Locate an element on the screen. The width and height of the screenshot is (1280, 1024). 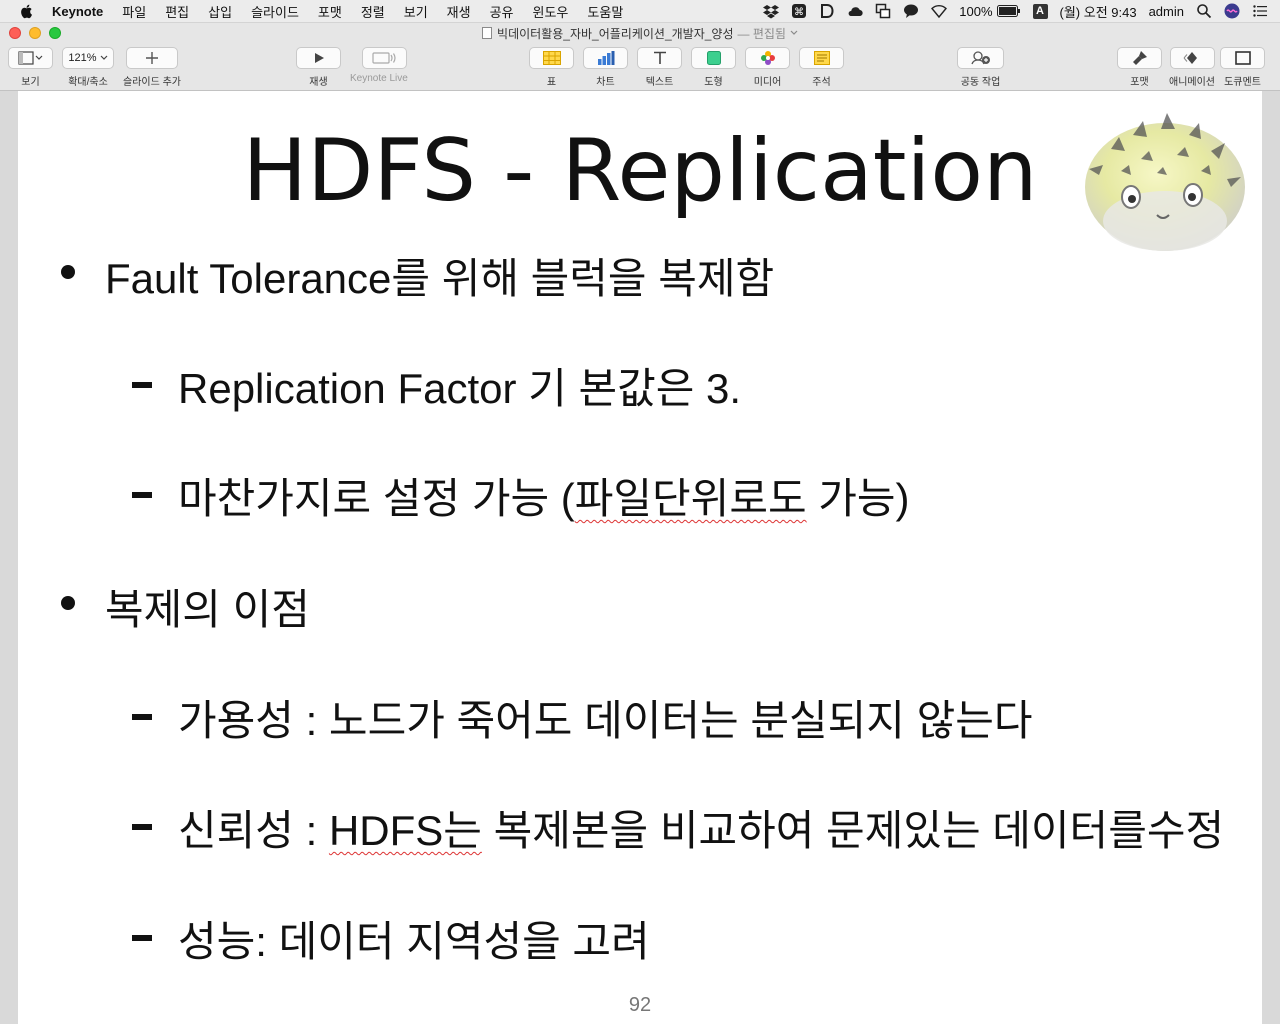
zoom-select: 121% is located at coordinates (88, 58).